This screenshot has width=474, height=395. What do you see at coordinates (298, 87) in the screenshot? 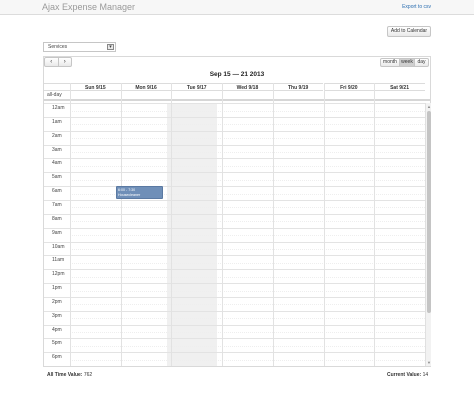
I see `day-header: Thu 9/19` at bounding box center [298, 87].